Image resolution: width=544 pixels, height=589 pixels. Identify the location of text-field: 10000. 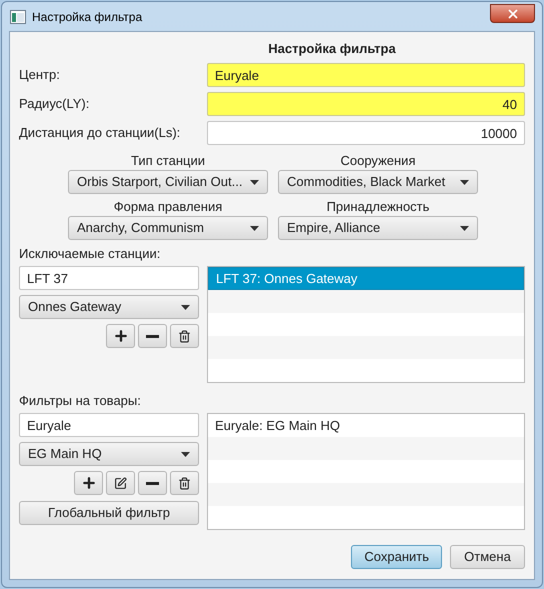
(365, 133).